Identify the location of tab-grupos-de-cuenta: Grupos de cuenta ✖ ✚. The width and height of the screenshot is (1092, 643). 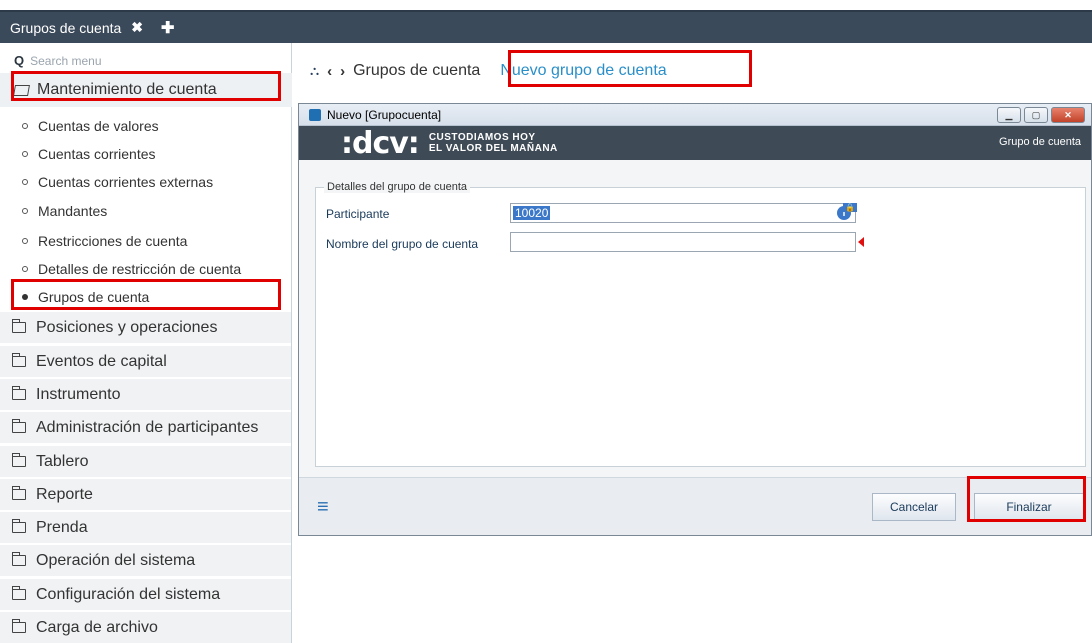
(102, 27).